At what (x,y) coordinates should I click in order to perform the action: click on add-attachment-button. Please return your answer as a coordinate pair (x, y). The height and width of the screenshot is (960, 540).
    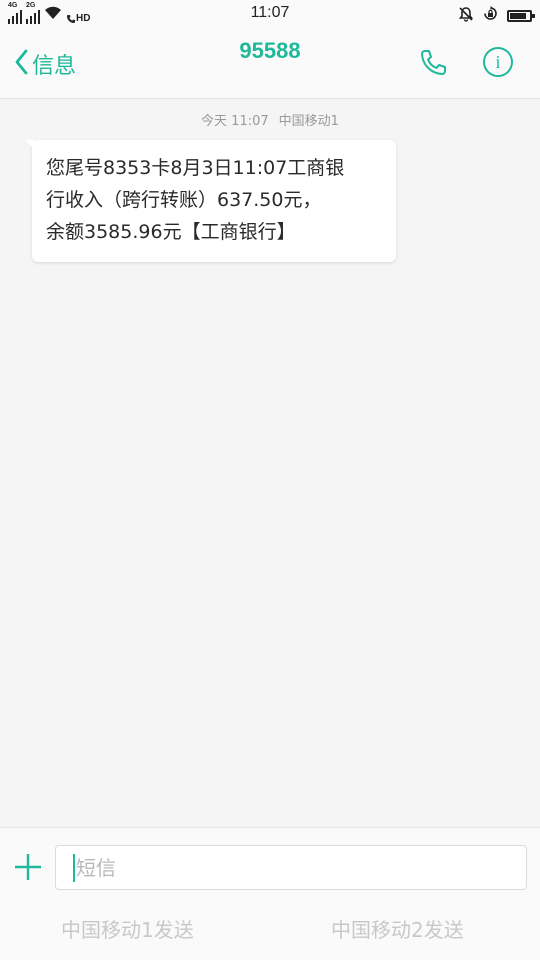
    Looking at the image, I should click on (28, 869).